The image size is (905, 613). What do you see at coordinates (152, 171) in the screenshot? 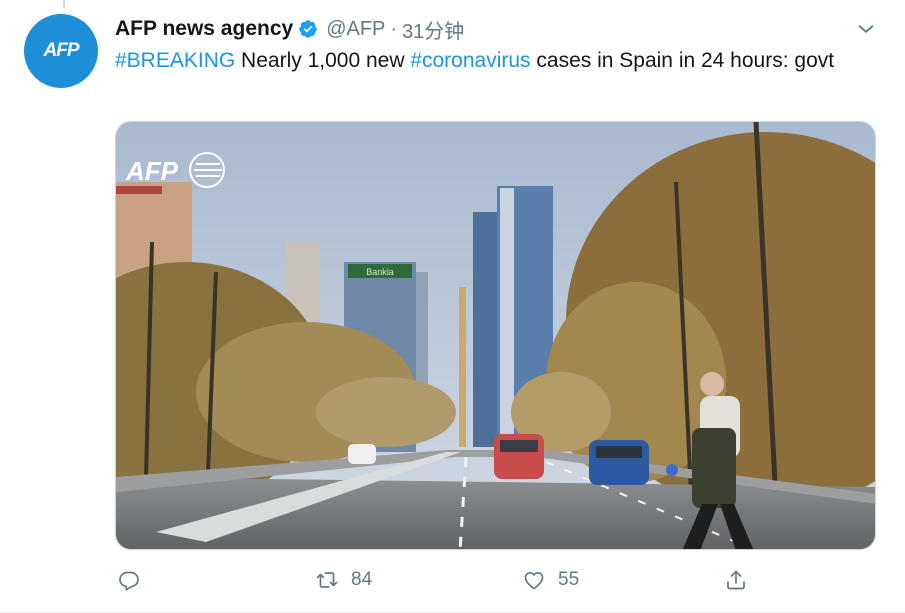
I see `afp-watermark-text: AFP` at bounding box center [152, 171].